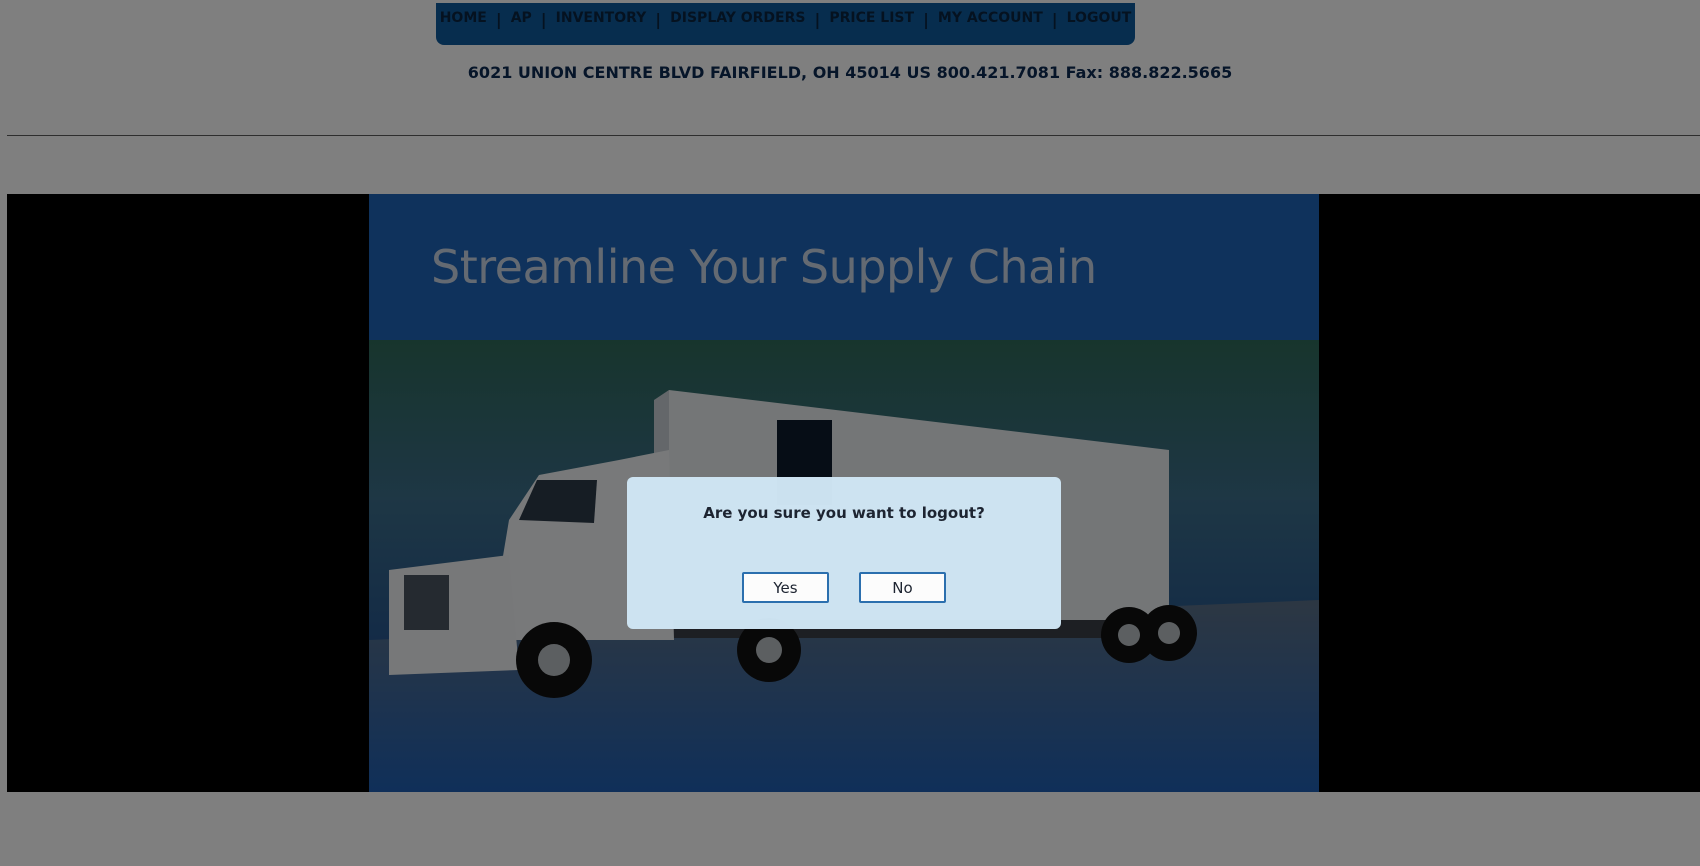  What do you see at coordinates (785, 587) in the screenshot?
I see `yes-button: Yes` at bounding box center [785, 587].